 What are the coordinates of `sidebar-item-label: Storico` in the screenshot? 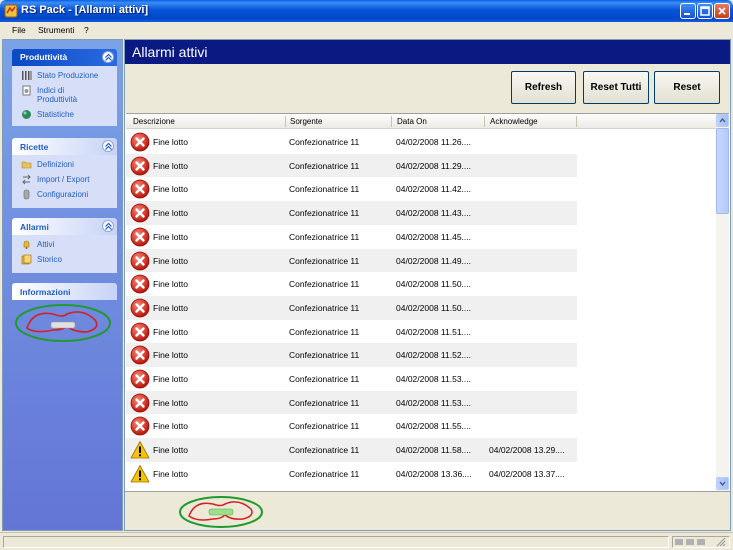 It's located at (49, 259).